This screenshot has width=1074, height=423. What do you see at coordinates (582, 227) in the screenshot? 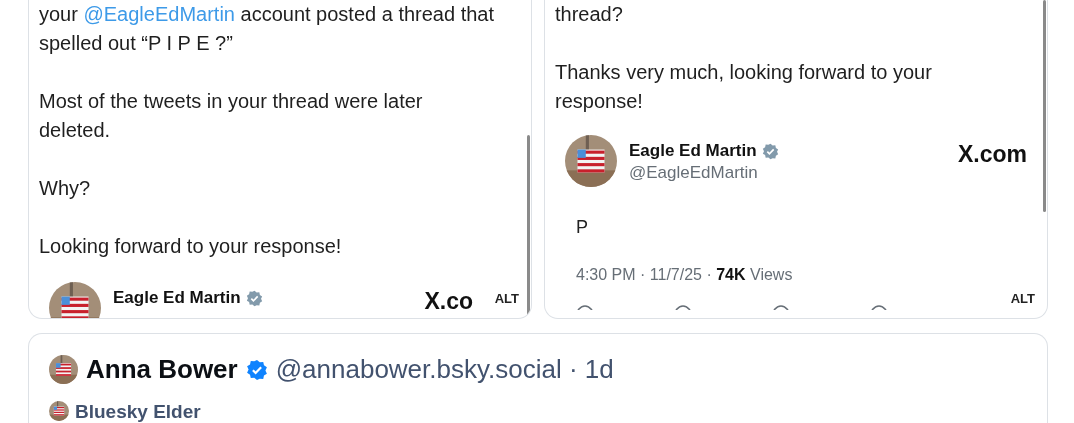
I see `tweet-text: P` at bounding box center [582, 227].